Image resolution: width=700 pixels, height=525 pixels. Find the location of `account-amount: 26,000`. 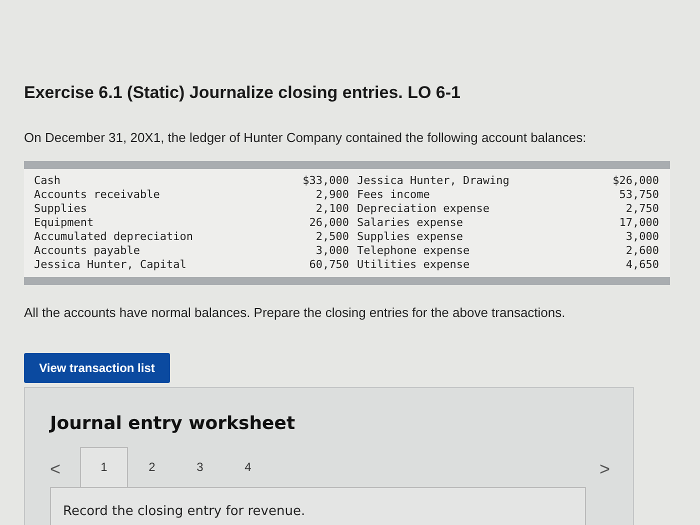

account-amount: 26,000 is located at coordinates (329, 223).